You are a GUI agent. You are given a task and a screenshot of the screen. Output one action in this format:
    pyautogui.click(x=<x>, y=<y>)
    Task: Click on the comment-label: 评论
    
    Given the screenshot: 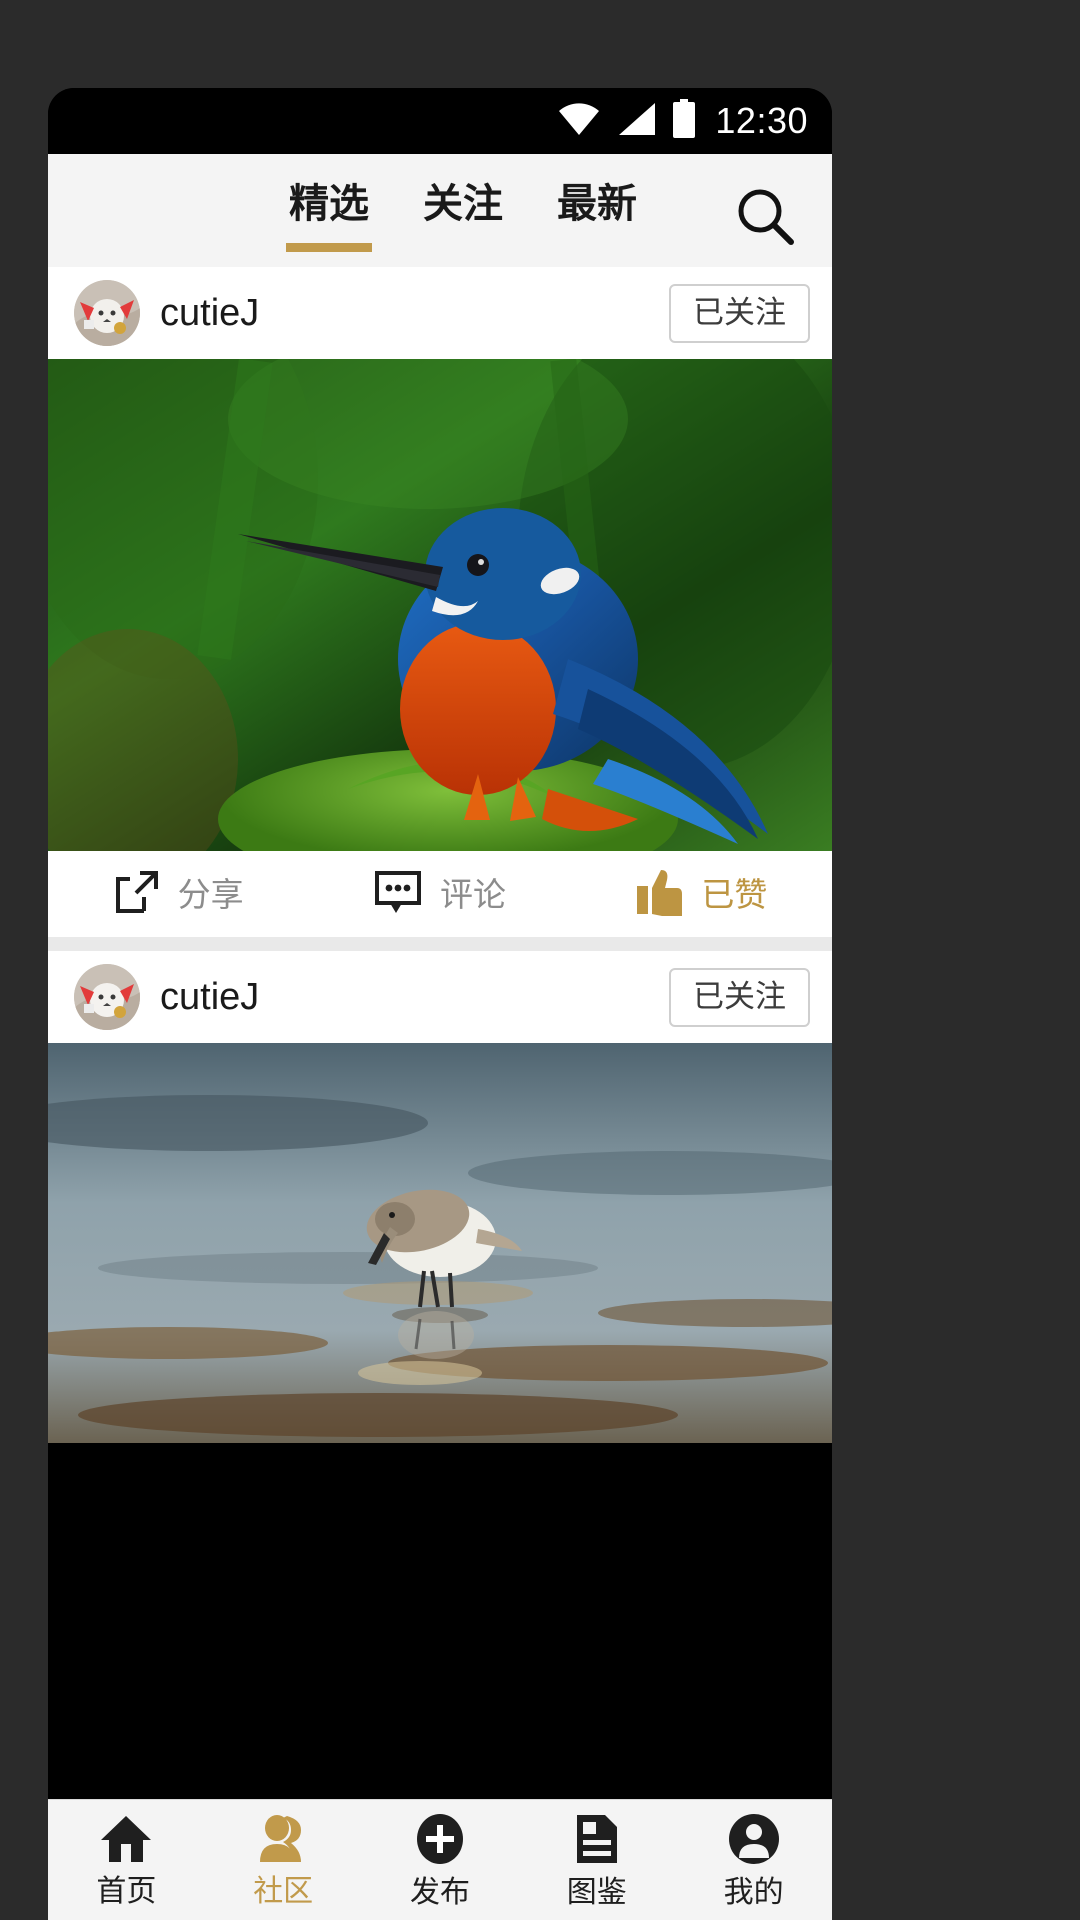 What is the action you would take?
    pyautogui.click(x=472, y=894)
    